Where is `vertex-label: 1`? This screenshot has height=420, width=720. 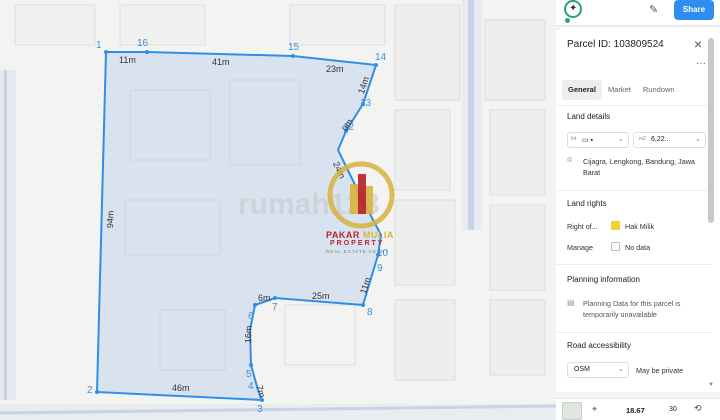 vertex-label: 1 is located at coordinates (99, 45).